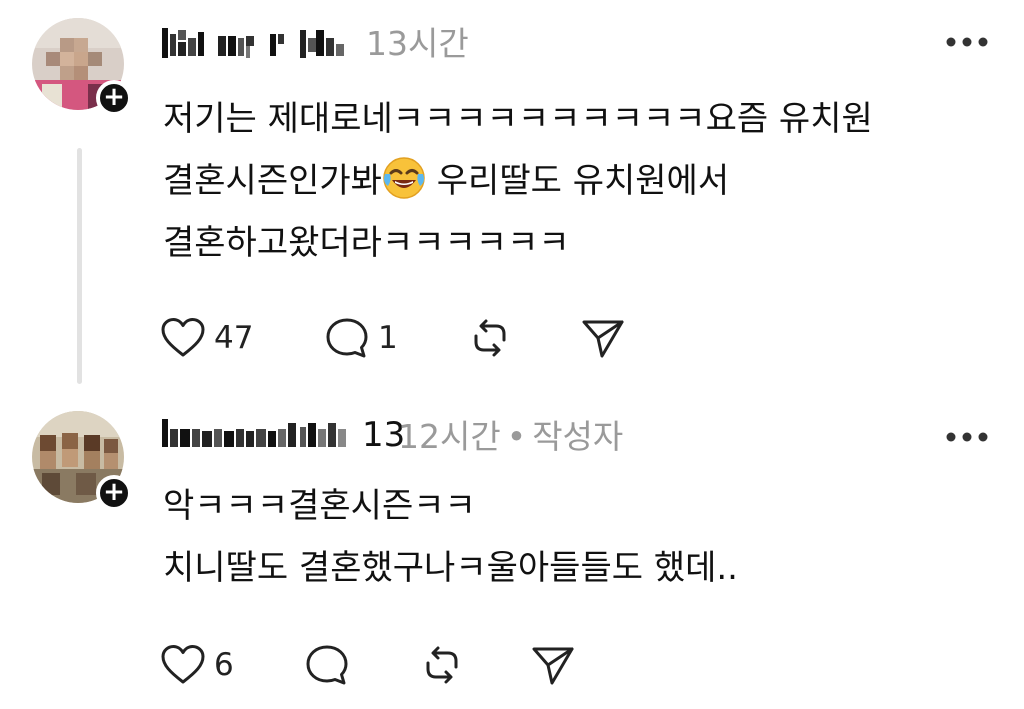  Describe the element at coordinates (79, 266) in the screenshot. I see `thread-connector-line` at that location.